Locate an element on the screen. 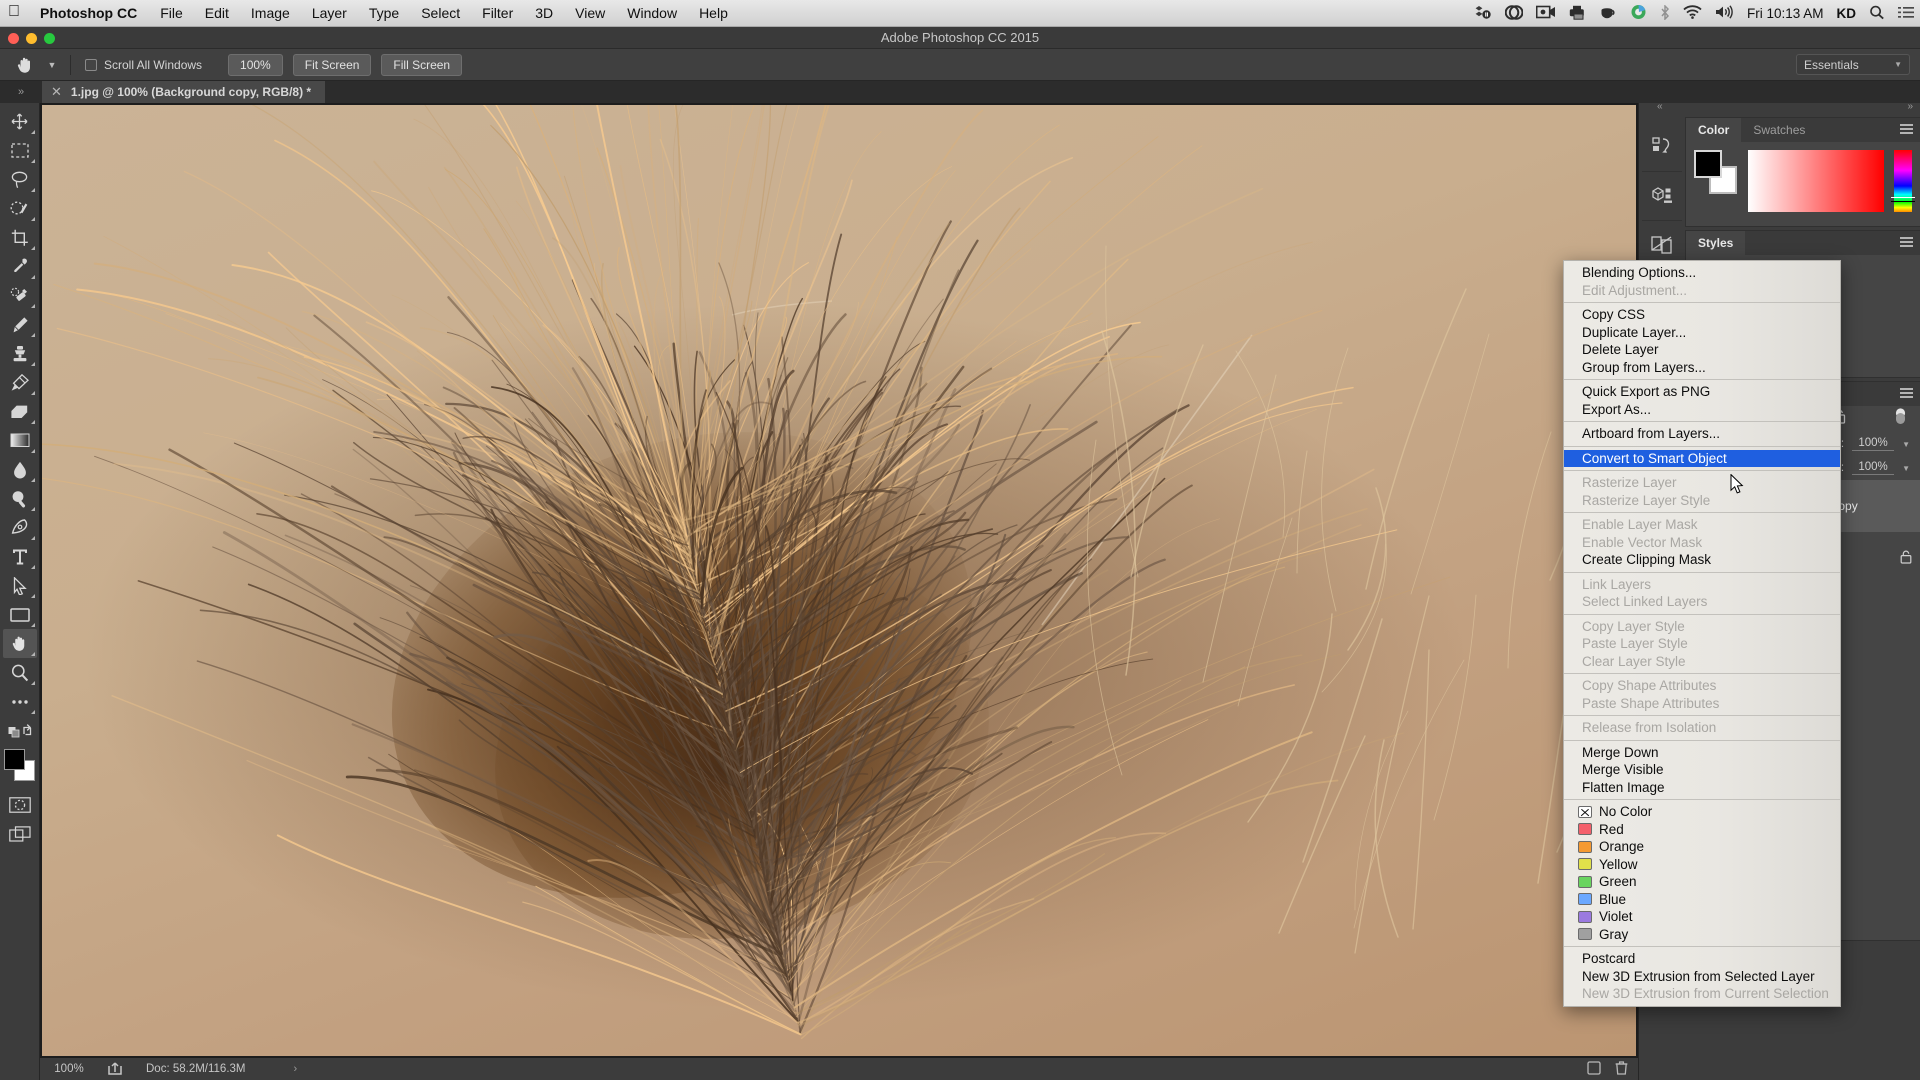 This screenshot has width=1920, height=1080. menu-layer: Layer is located at coordinates (329, 13).